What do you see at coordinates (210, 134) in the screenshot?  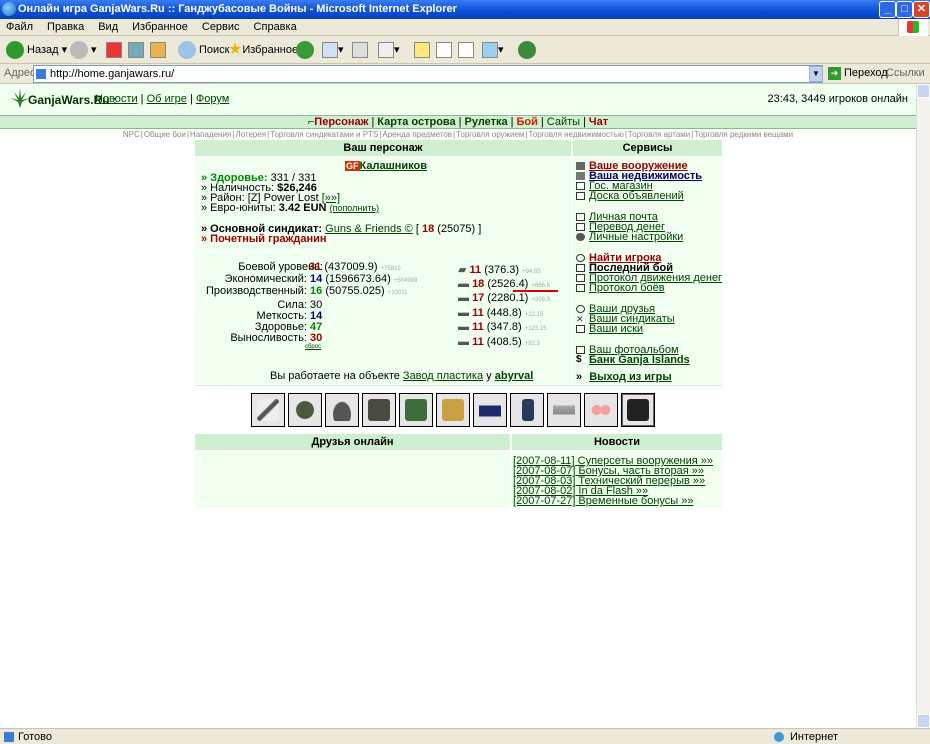 I see `subnav-attacks: Нападения` at bounding box center [210, 134].